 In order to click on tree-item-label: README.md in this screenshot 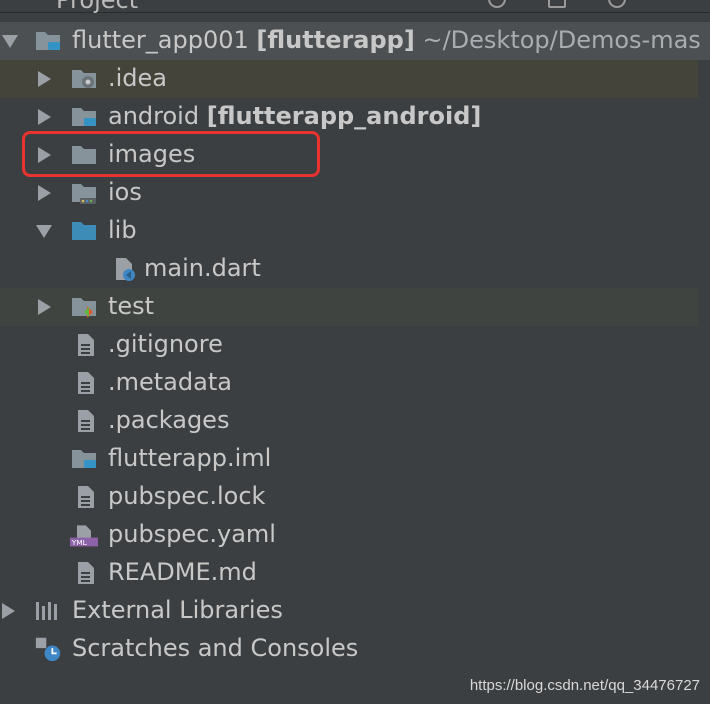, I will do `click(182, 572)`.